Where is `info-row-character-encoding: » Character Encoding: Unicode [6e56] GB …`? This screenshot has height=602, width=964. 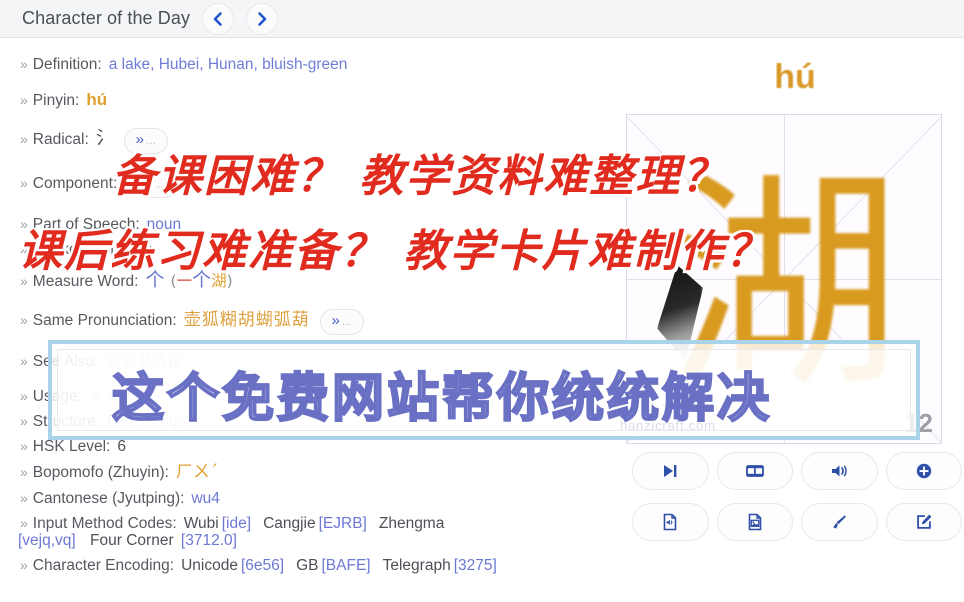 info-row-character-encoding: » Character Encoding: Unicode [6e56] GB … is located at coordinates (323, 565).